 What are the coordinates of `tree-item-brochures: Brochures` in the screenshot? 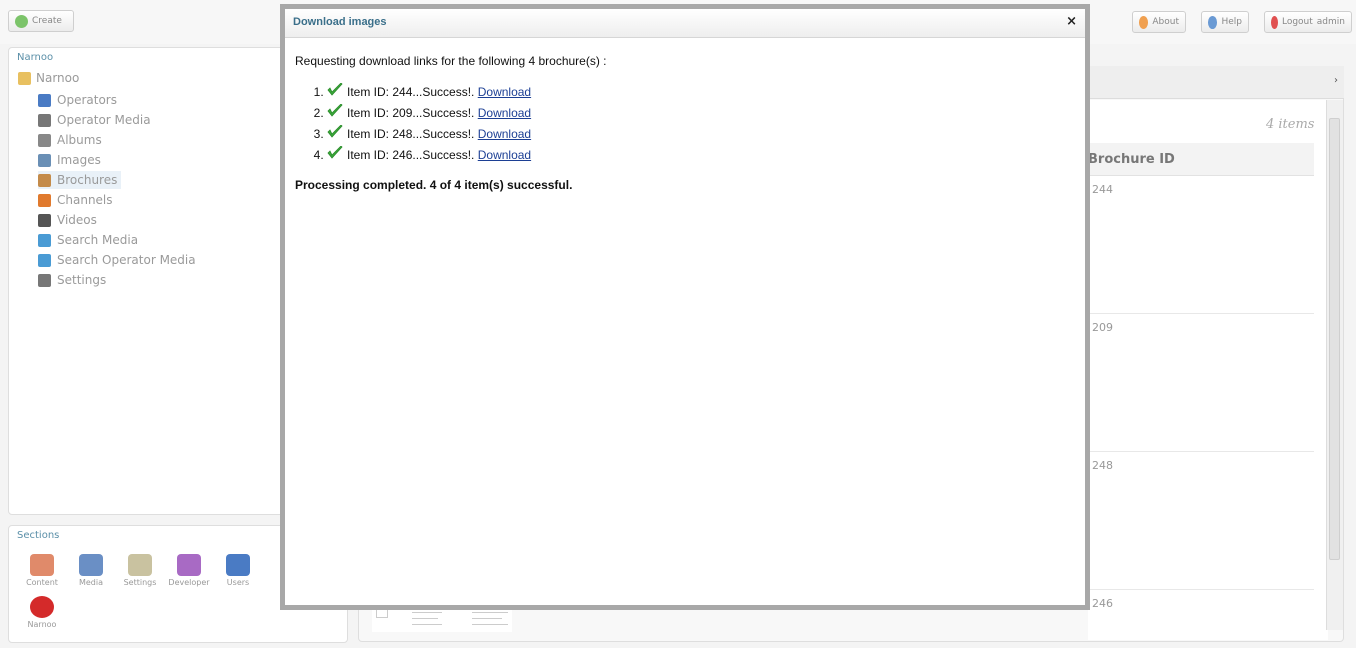 It's located at (80, 180).